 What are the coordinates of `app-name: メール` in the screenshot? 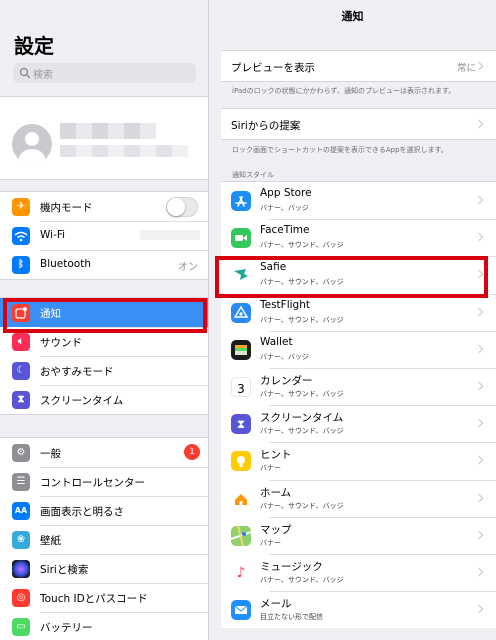 It's located at (276, 604).